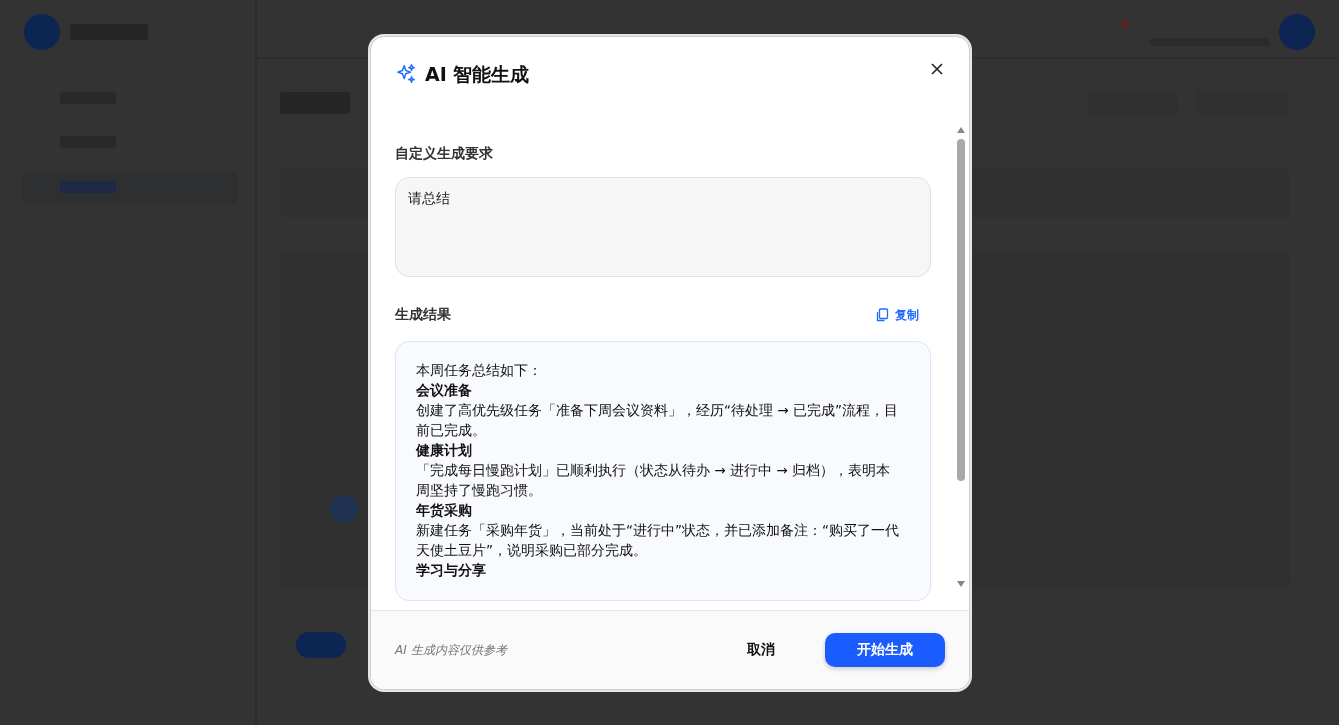 The height and width of the screenshot is (725, 1339). Describe the element at coordinates (897, 315) in the screenshot. I see `copy-link: 复制` at that location.